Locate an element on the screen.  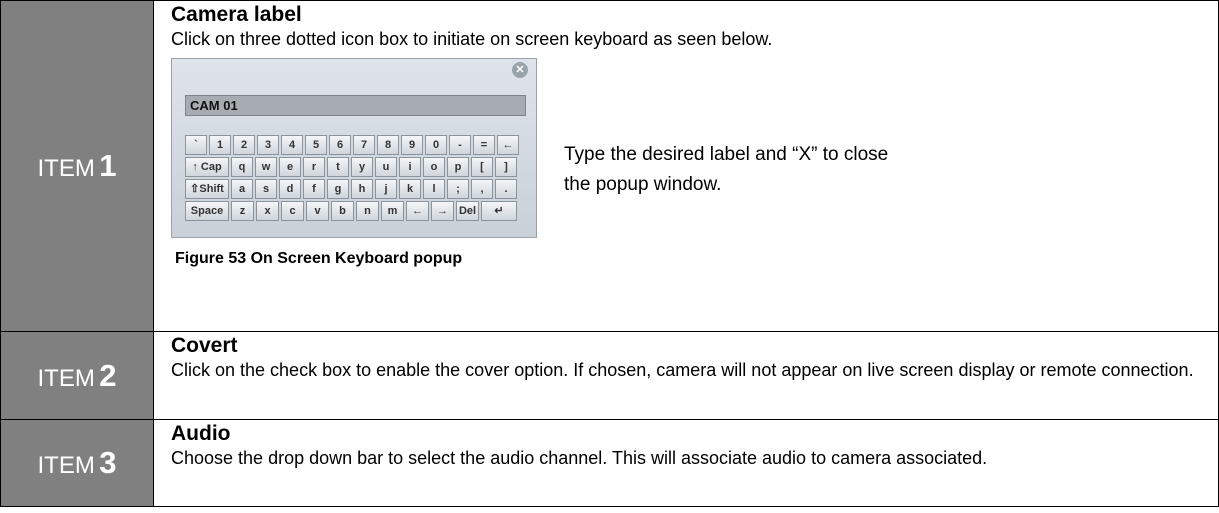
keyboard-key: → is located at coordinates (442, 211).